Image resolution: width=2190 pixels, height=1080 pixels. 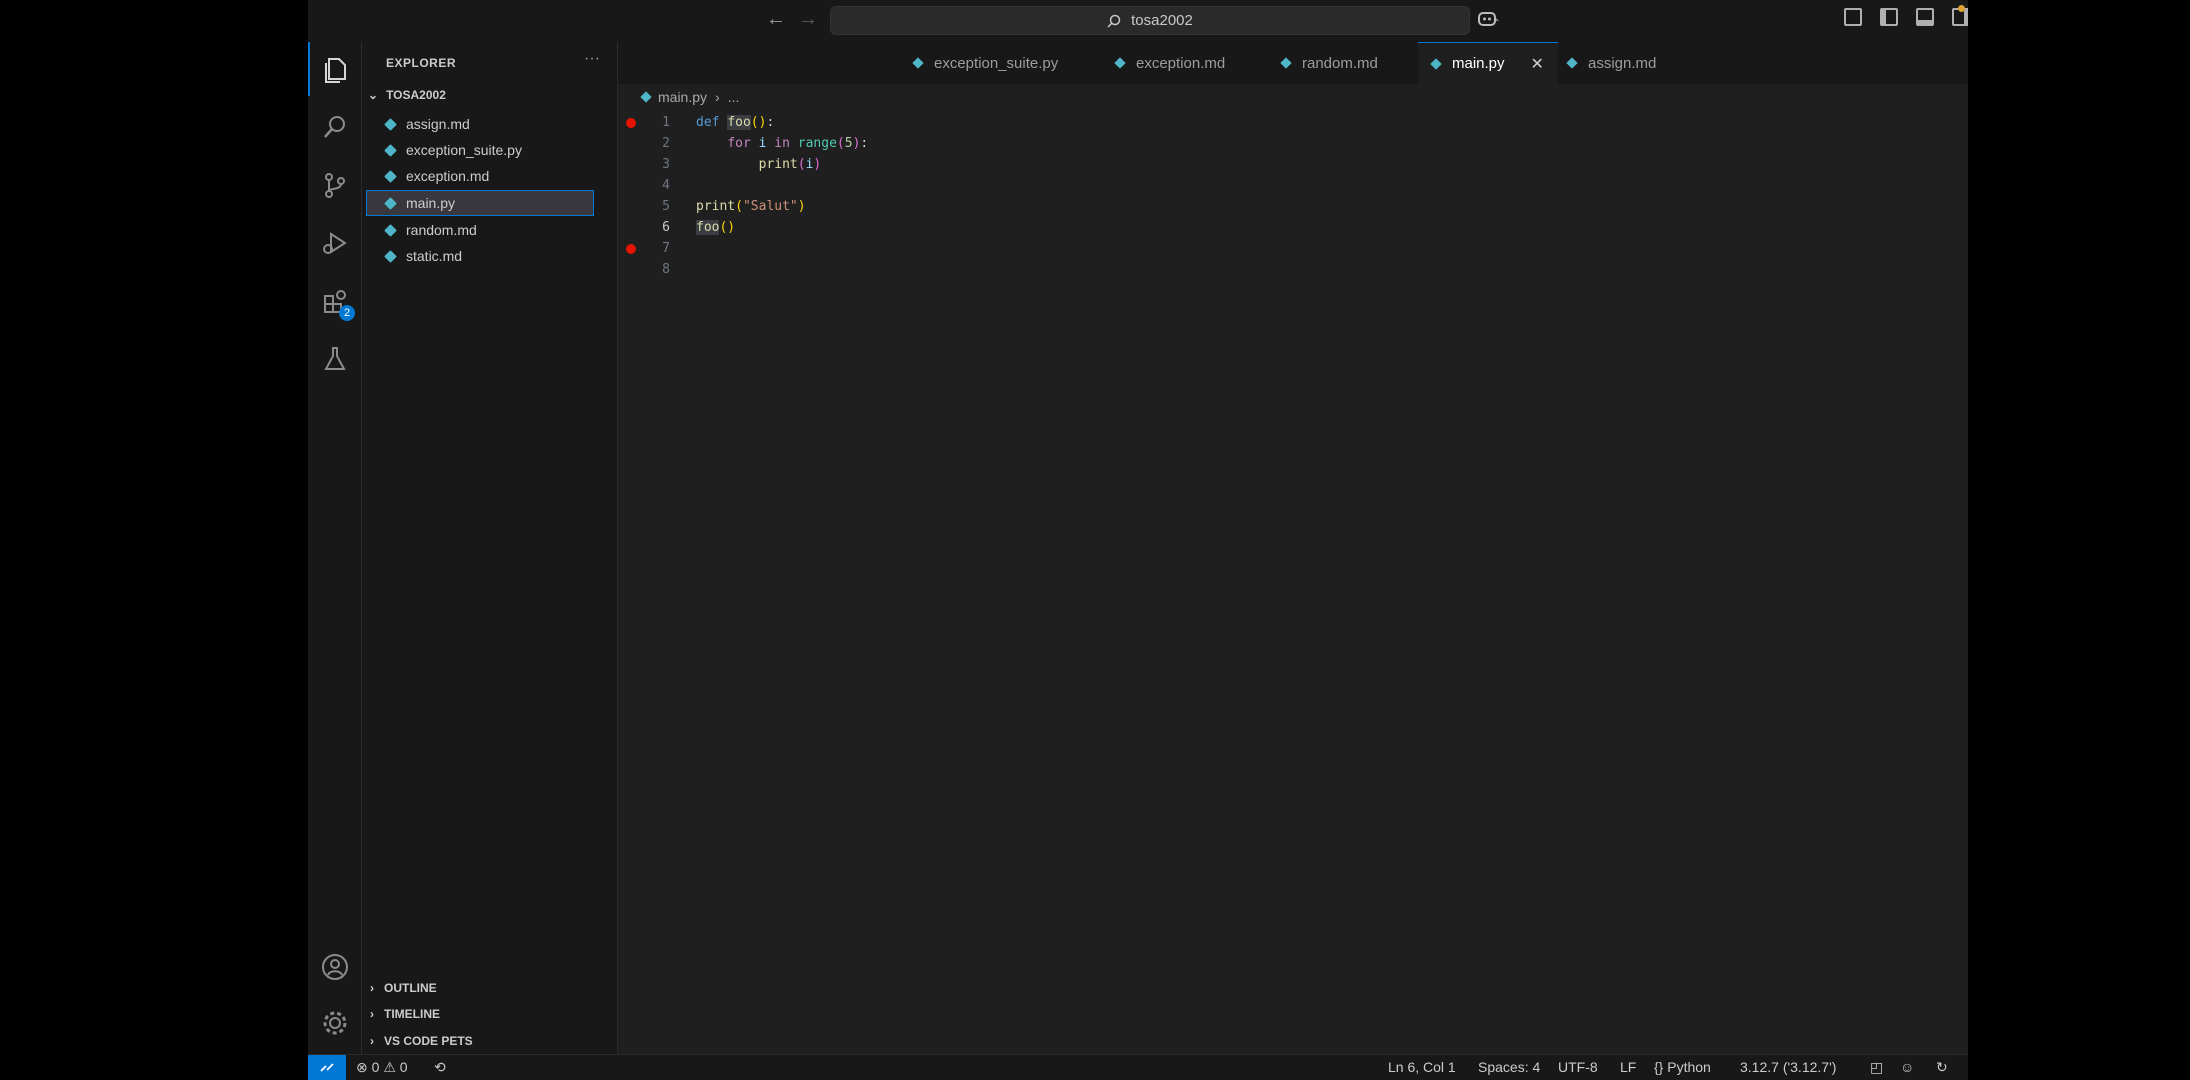 What do you see at coordinates (490, 256) in the screenshot?
I see `file-item: static.md` at bounding box center [490, 256].